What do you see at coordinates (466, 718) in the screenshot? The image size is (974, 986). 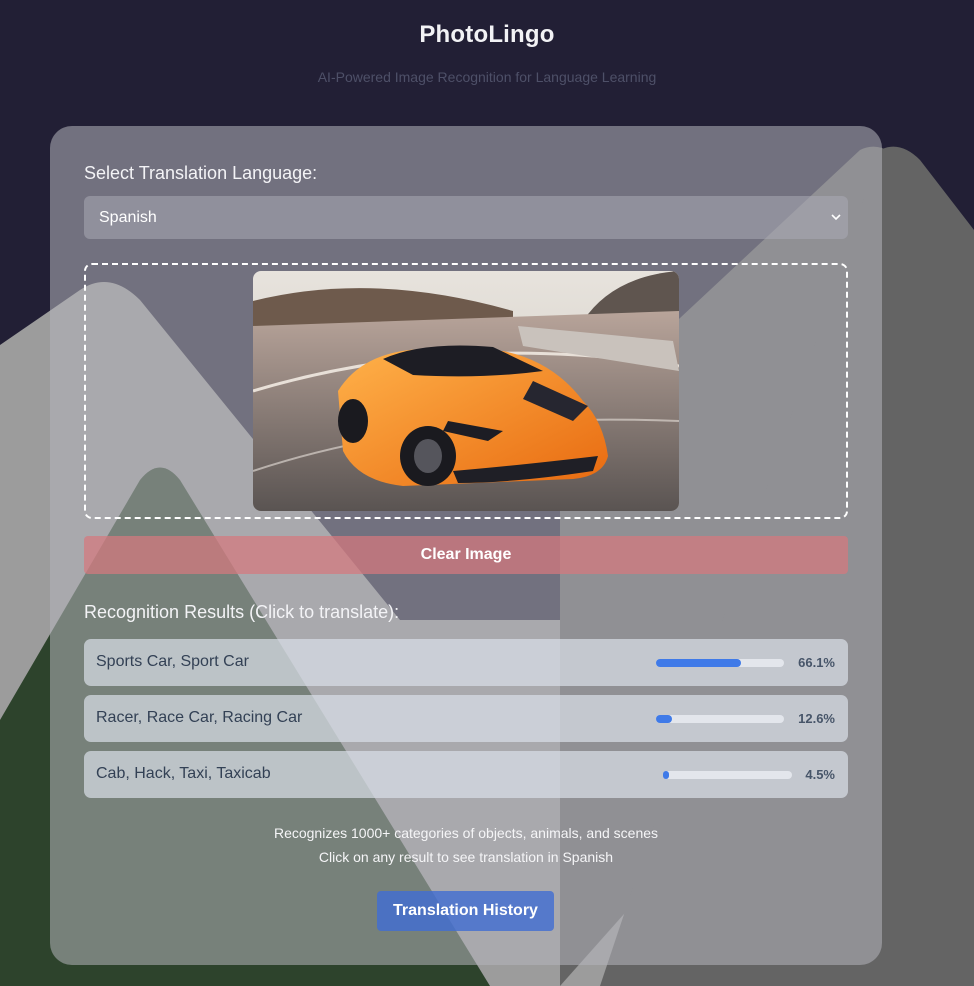 I see `result-item: Racer, Race Car, Racing Car 12.6%` at bounding box center [466, 718].